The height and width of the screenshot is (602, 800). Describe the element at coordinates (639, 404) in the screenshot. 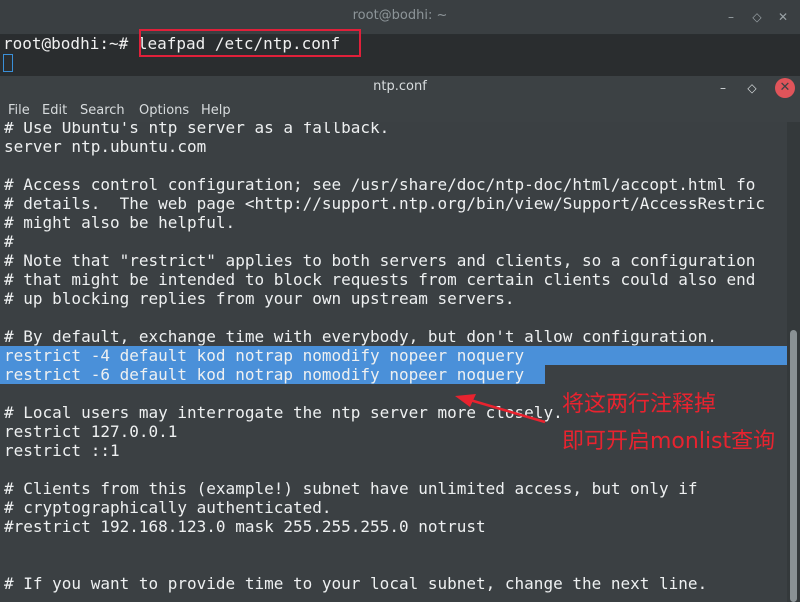

I see `annotation-line-1: 将这两行注释掉` at that location.